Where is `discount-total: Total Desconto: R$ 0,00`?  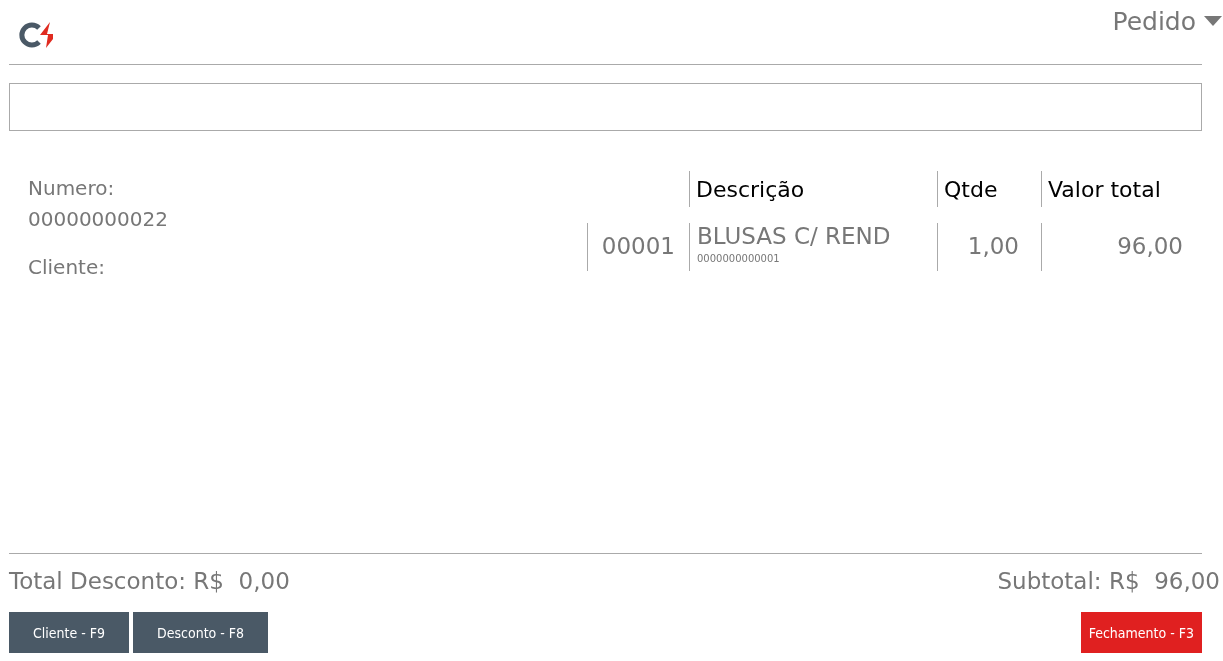 discount-total: Total Desconto: R$ 0,00 is located at coordinates (149, 581).